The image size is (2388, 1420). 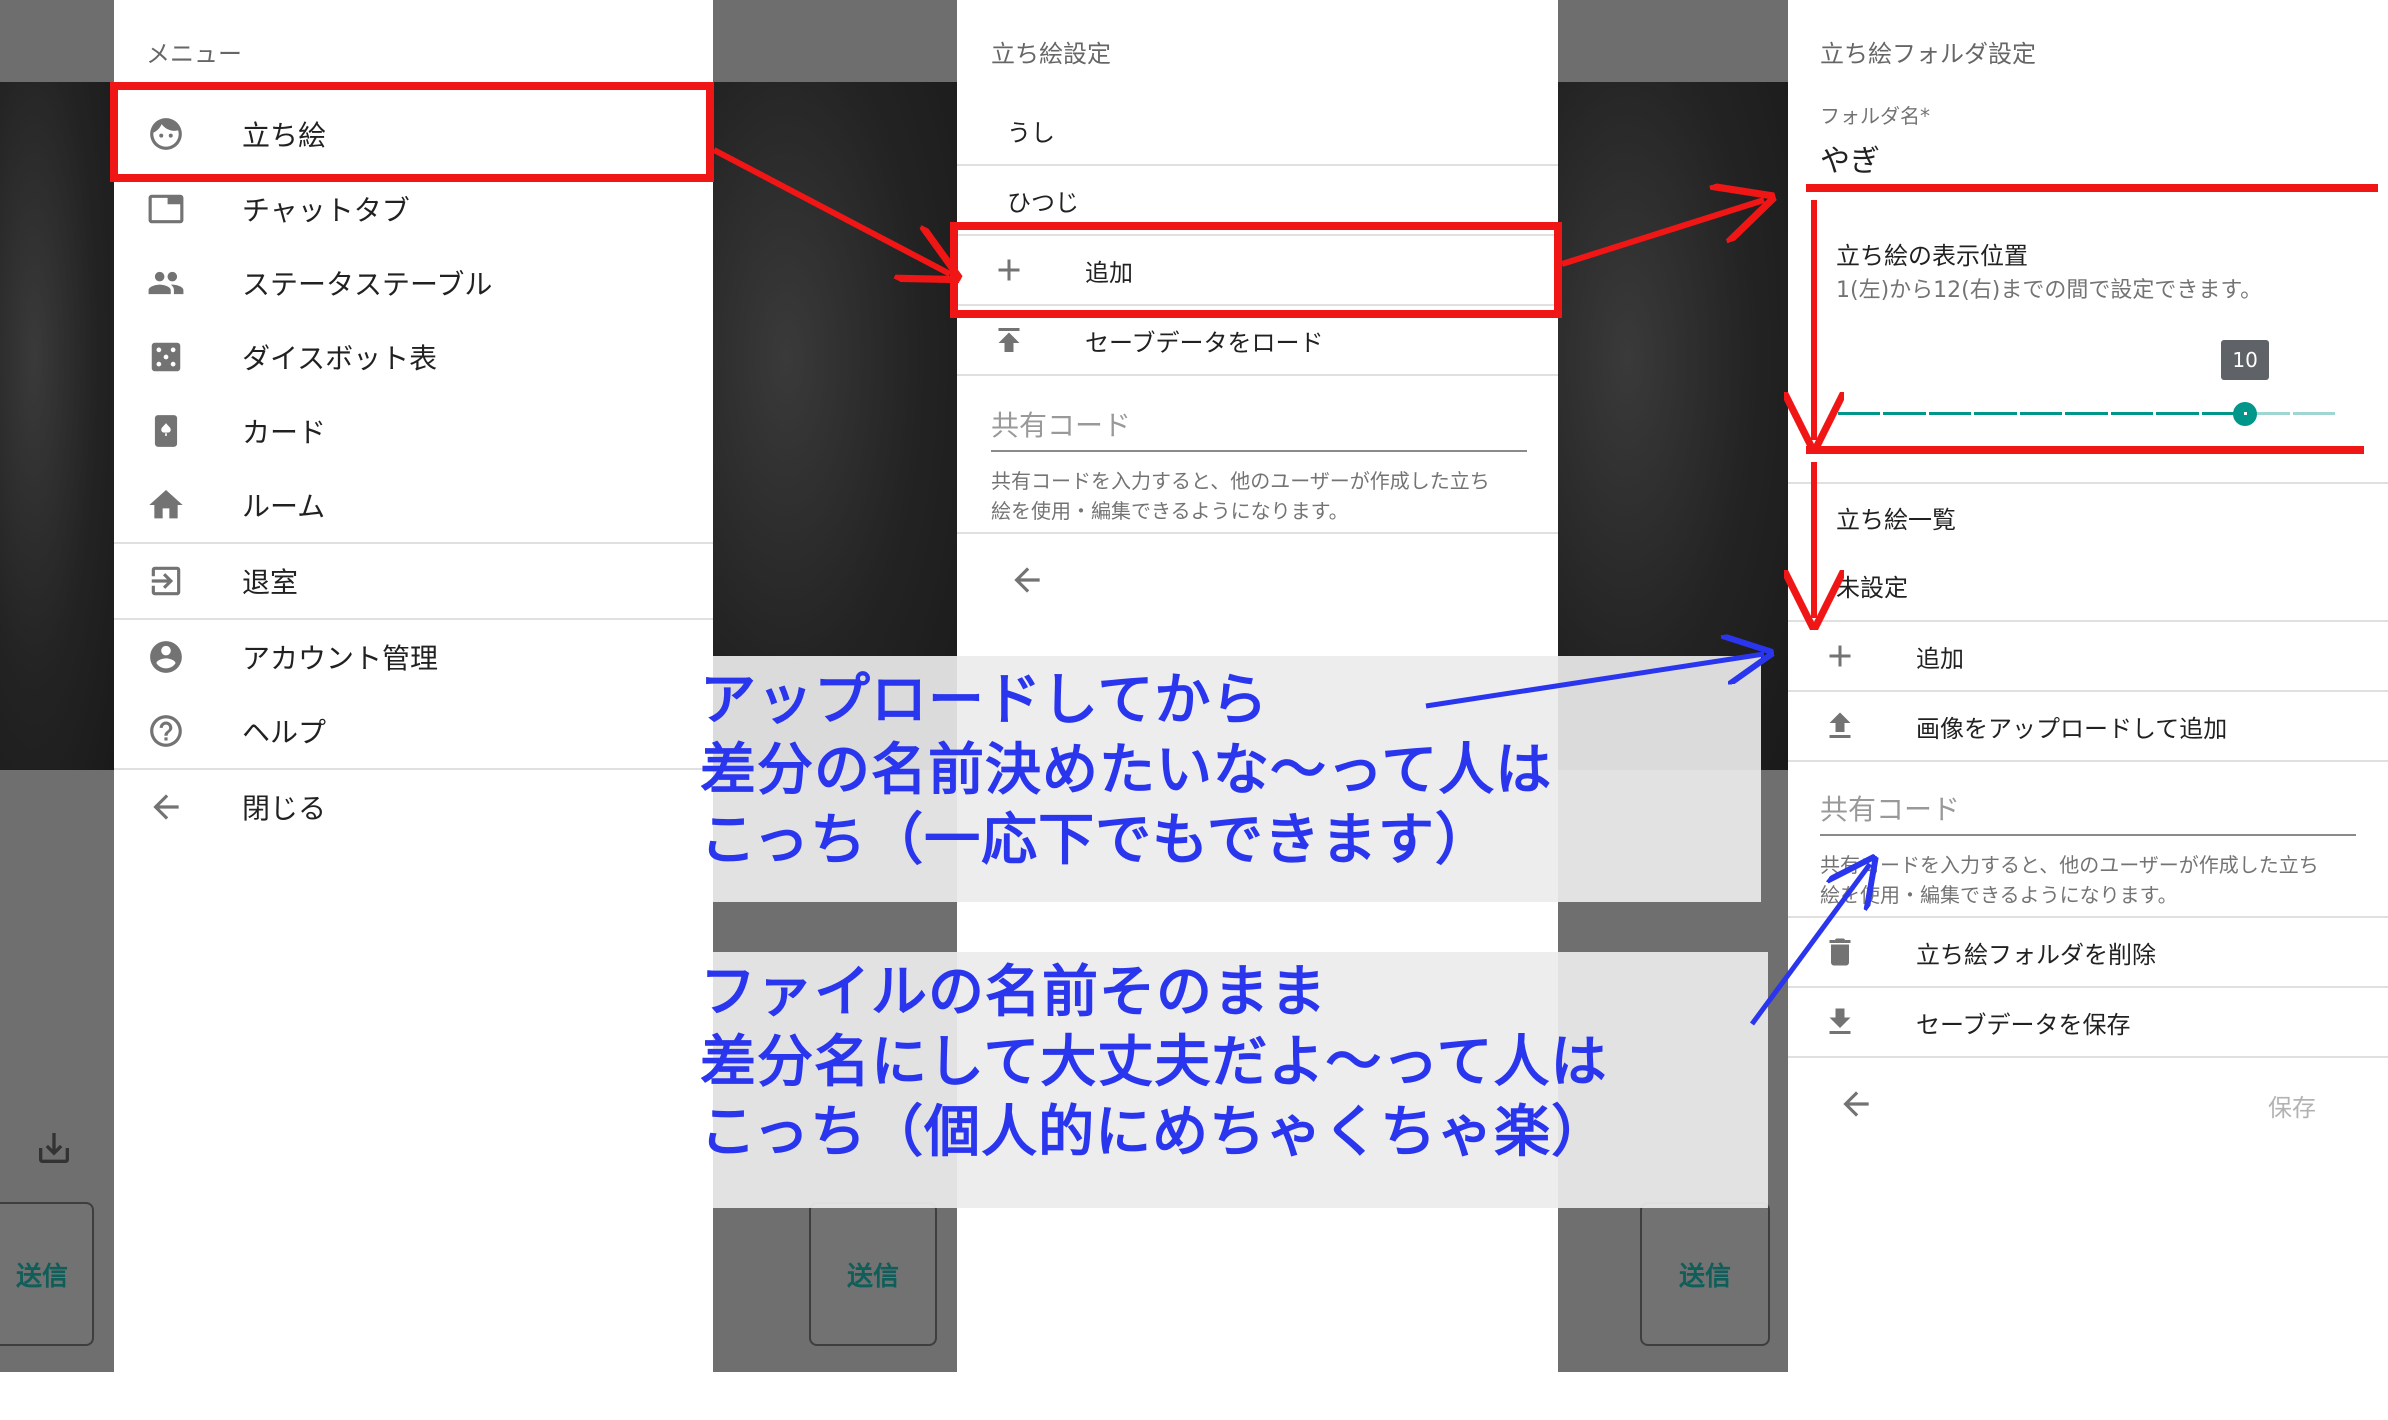 What do you see at coordinates (1809, 945) in the screenshot?
I see `blue-arrow` at bounding box center [1809, 945].